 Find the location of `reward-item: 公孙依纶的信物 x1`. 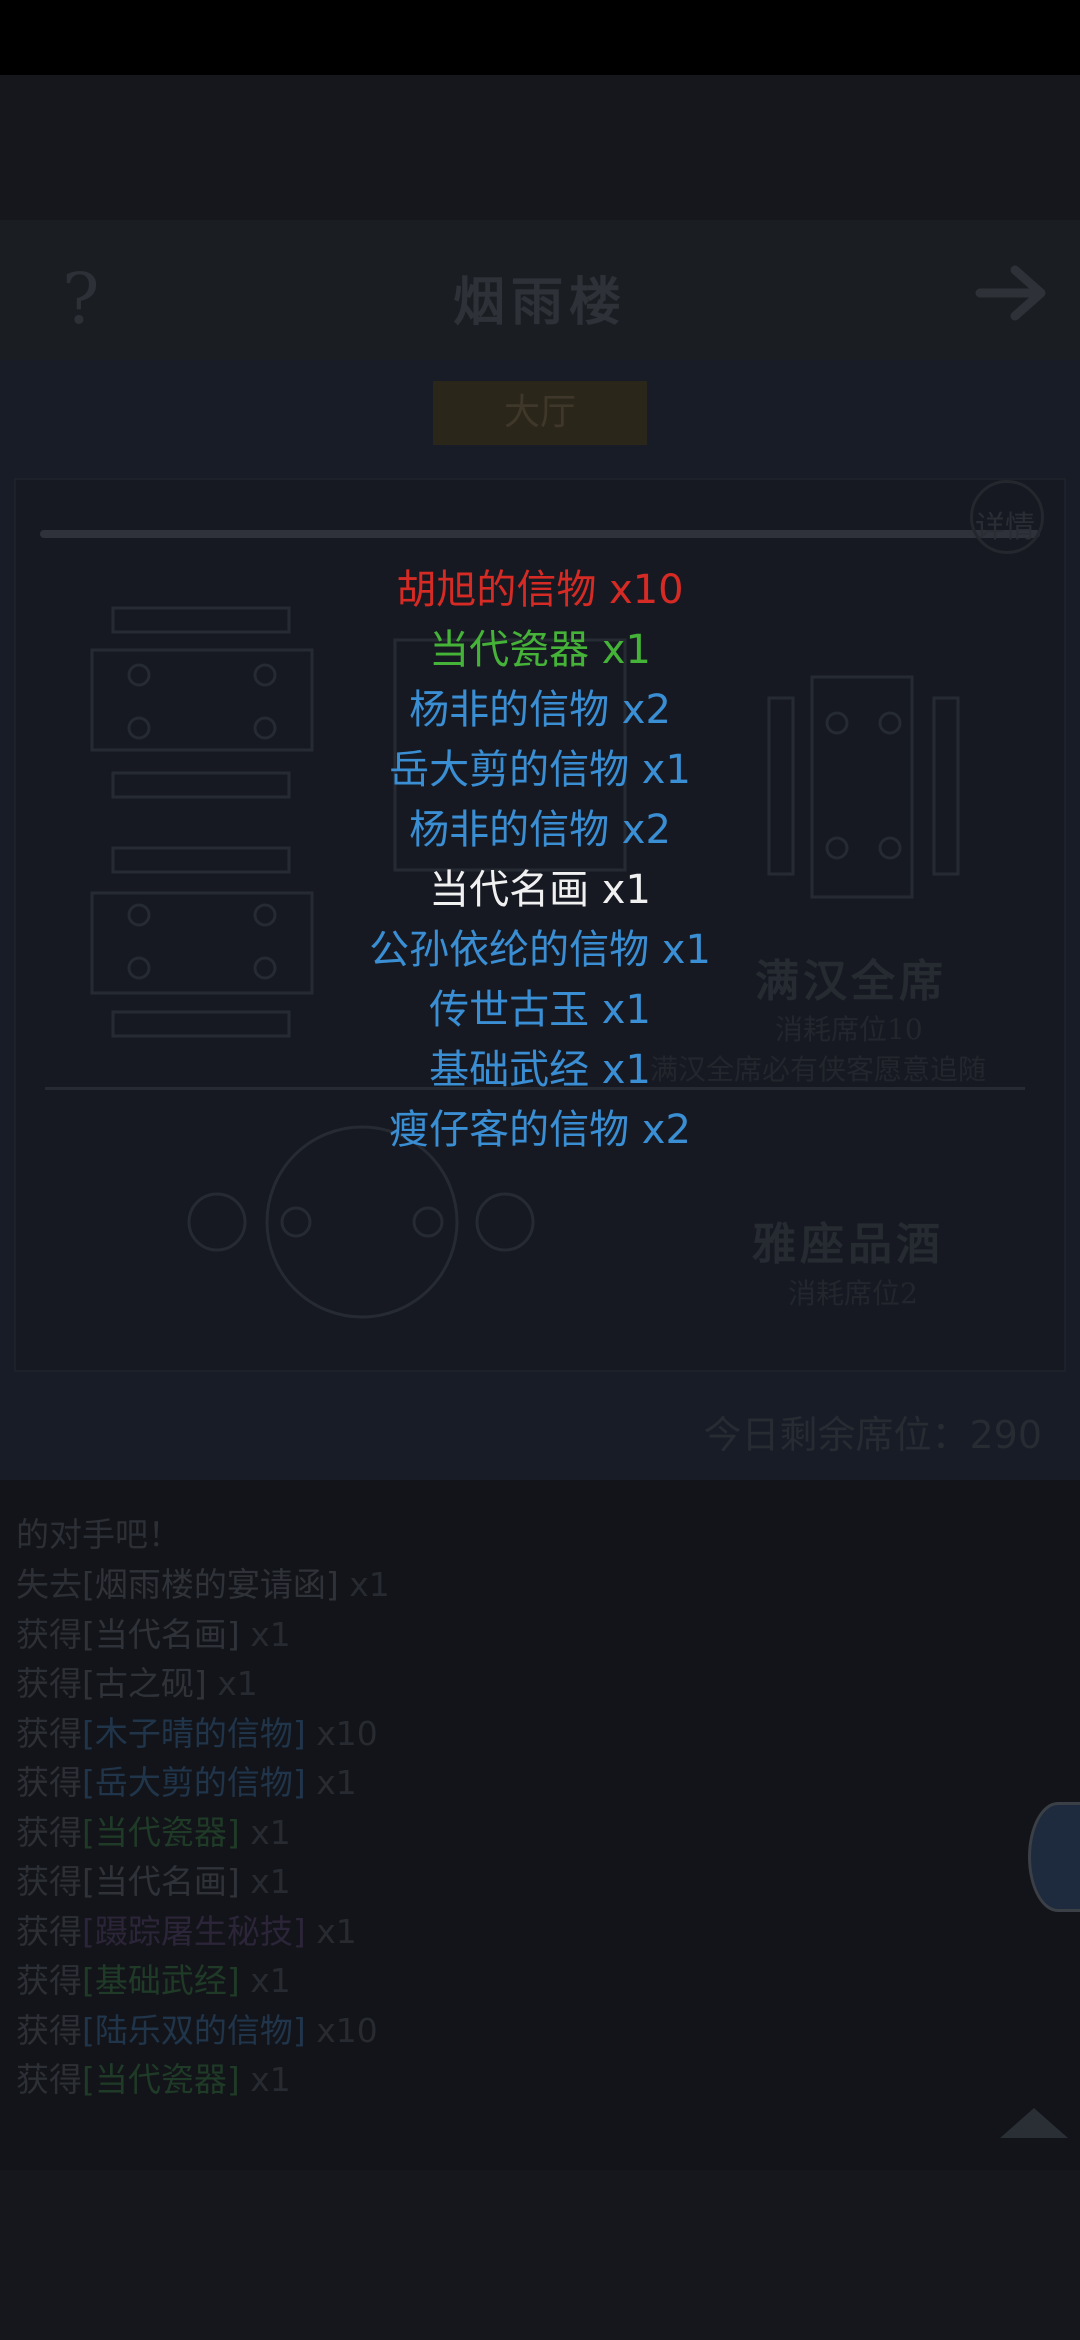

reward-item: 公孙依纶的信物 x1 is located at coordinates (540, 950).